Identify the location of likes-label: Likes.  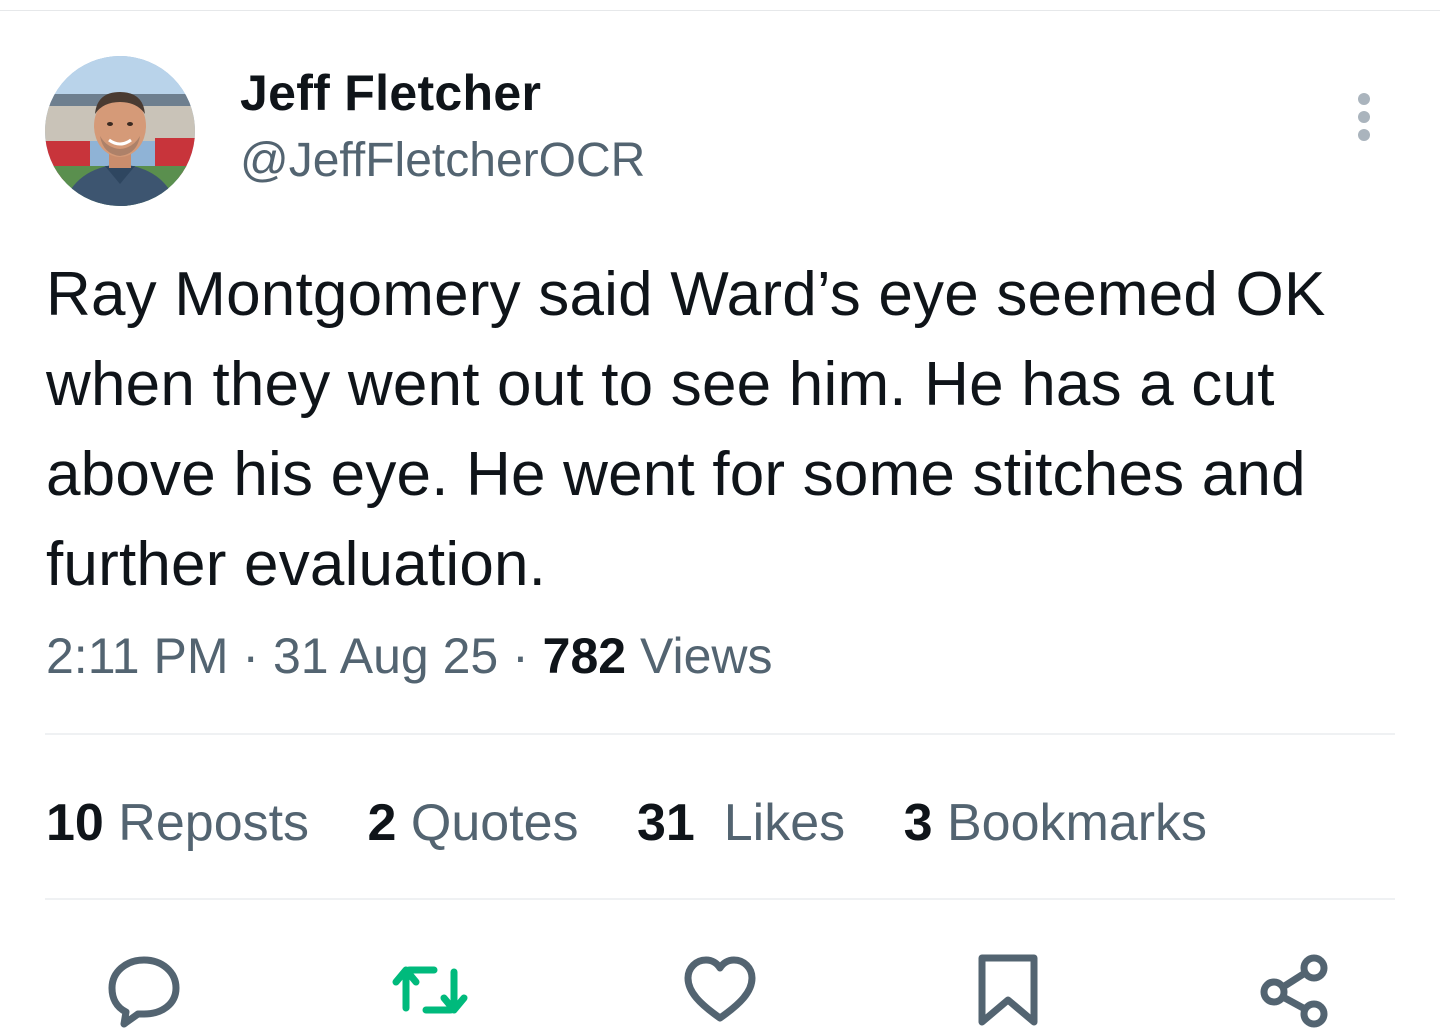
(784, 823).